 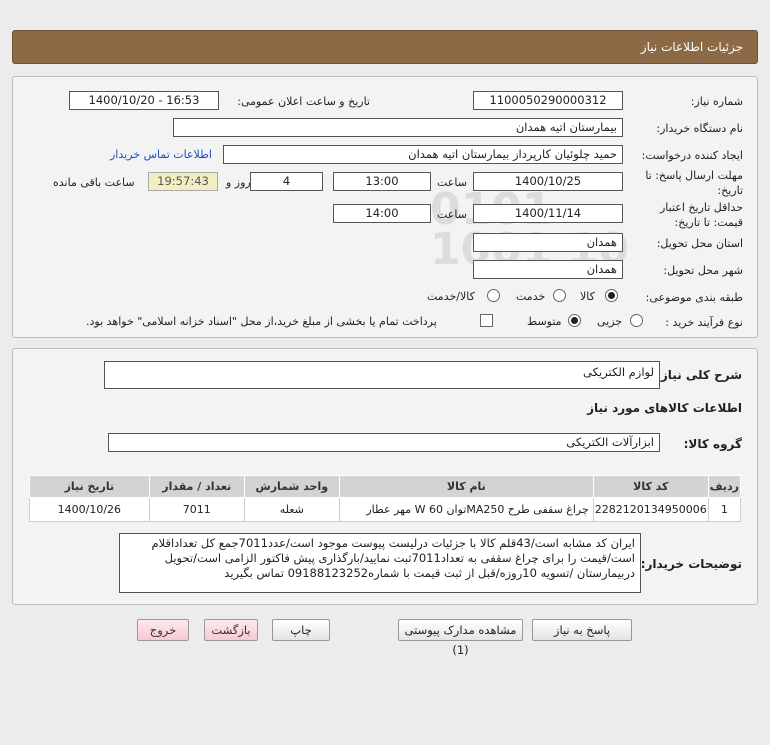 I want to click on col-name-header: نام کالا, so click(x=466, y=486).